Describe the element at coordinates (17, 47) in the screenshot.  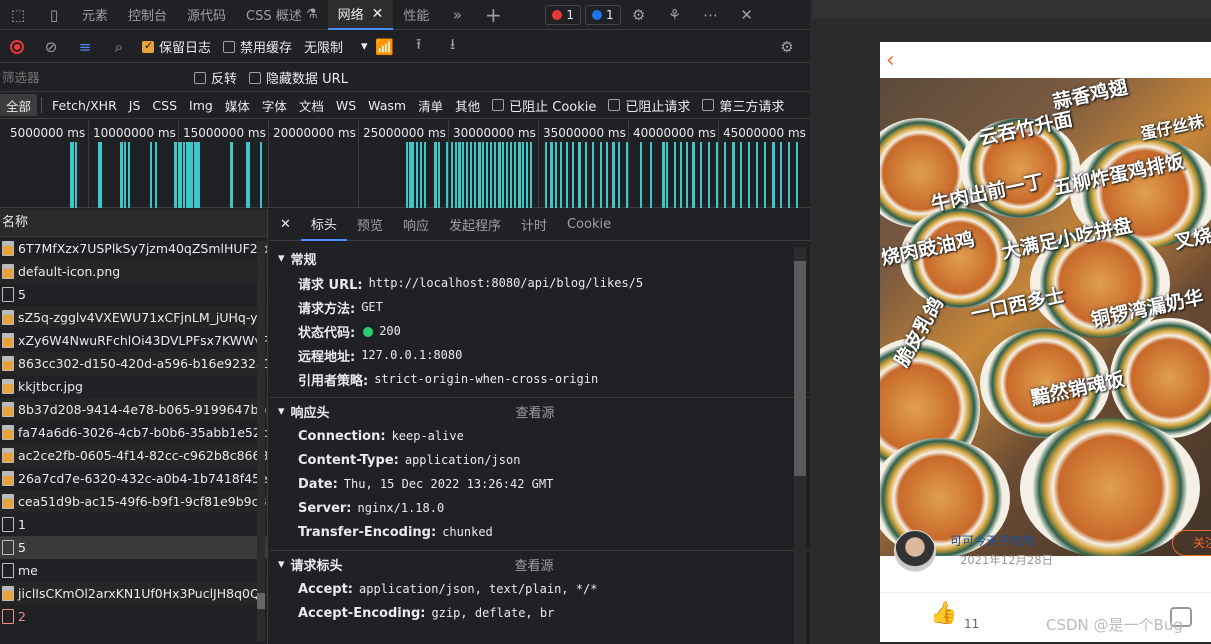
I see `record-icon` at that location.